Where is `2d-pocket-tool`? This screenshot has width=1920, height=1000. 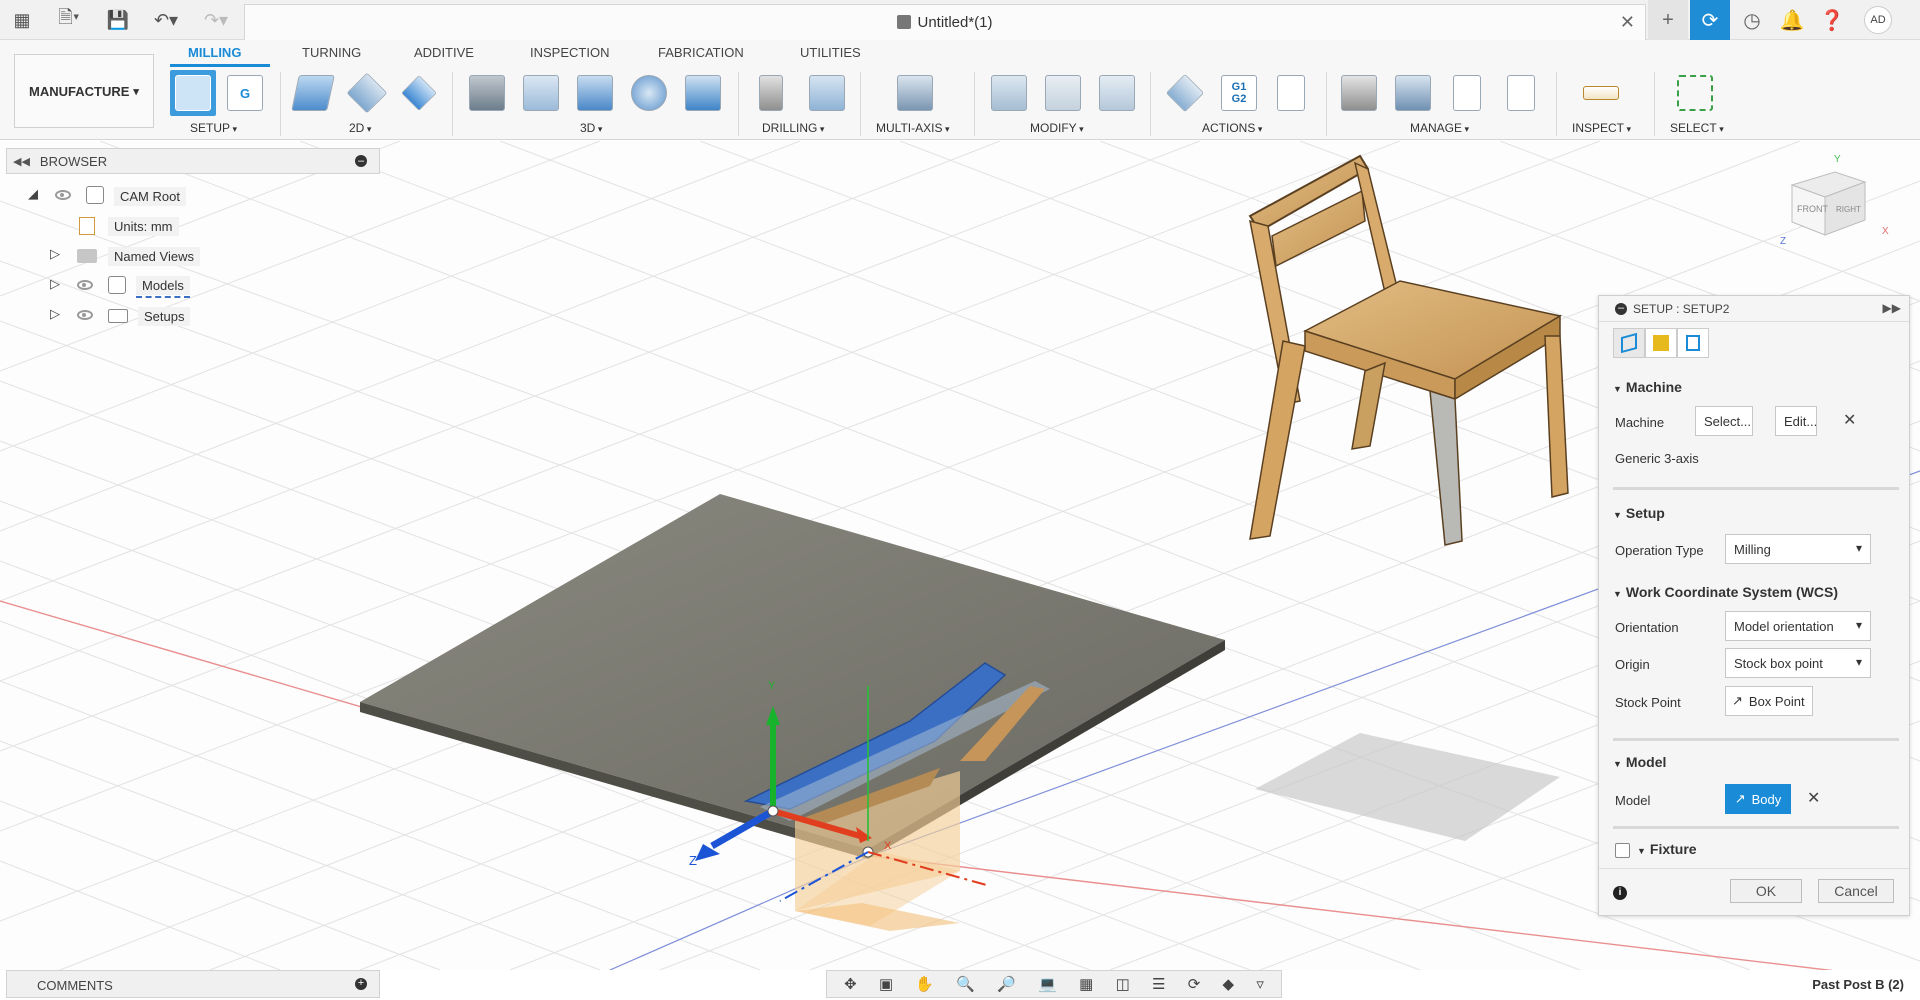
2d-pocket-tool is located at coordinates (367, 93).